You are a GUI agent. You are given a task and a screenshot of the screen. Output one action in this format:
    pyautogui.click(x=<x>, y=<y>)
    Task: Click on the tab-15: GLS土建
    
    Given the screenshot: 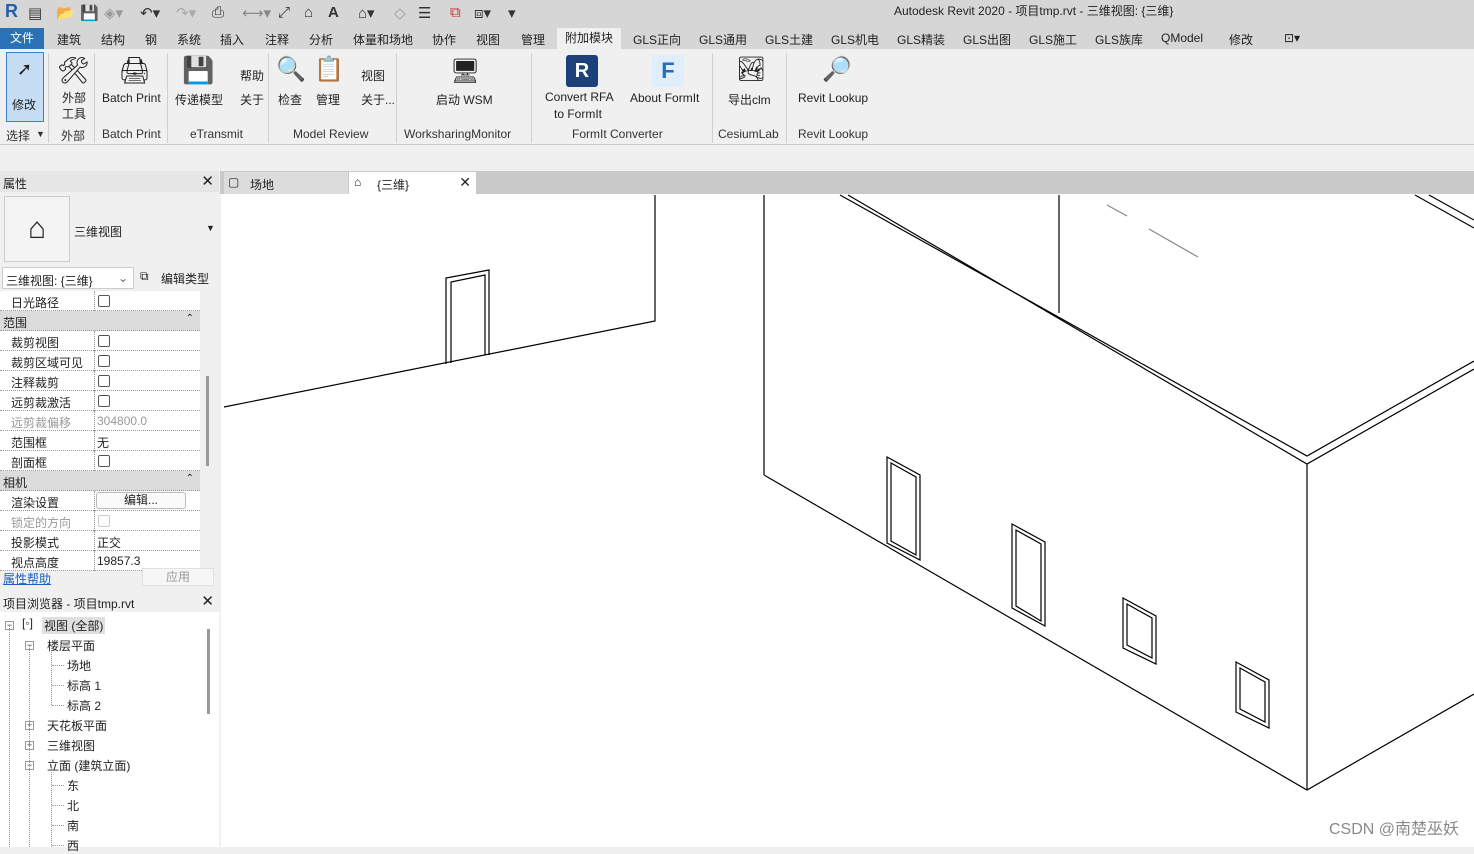 What is the action you would take?
    pyautogui.click(x=789, y=39)
    